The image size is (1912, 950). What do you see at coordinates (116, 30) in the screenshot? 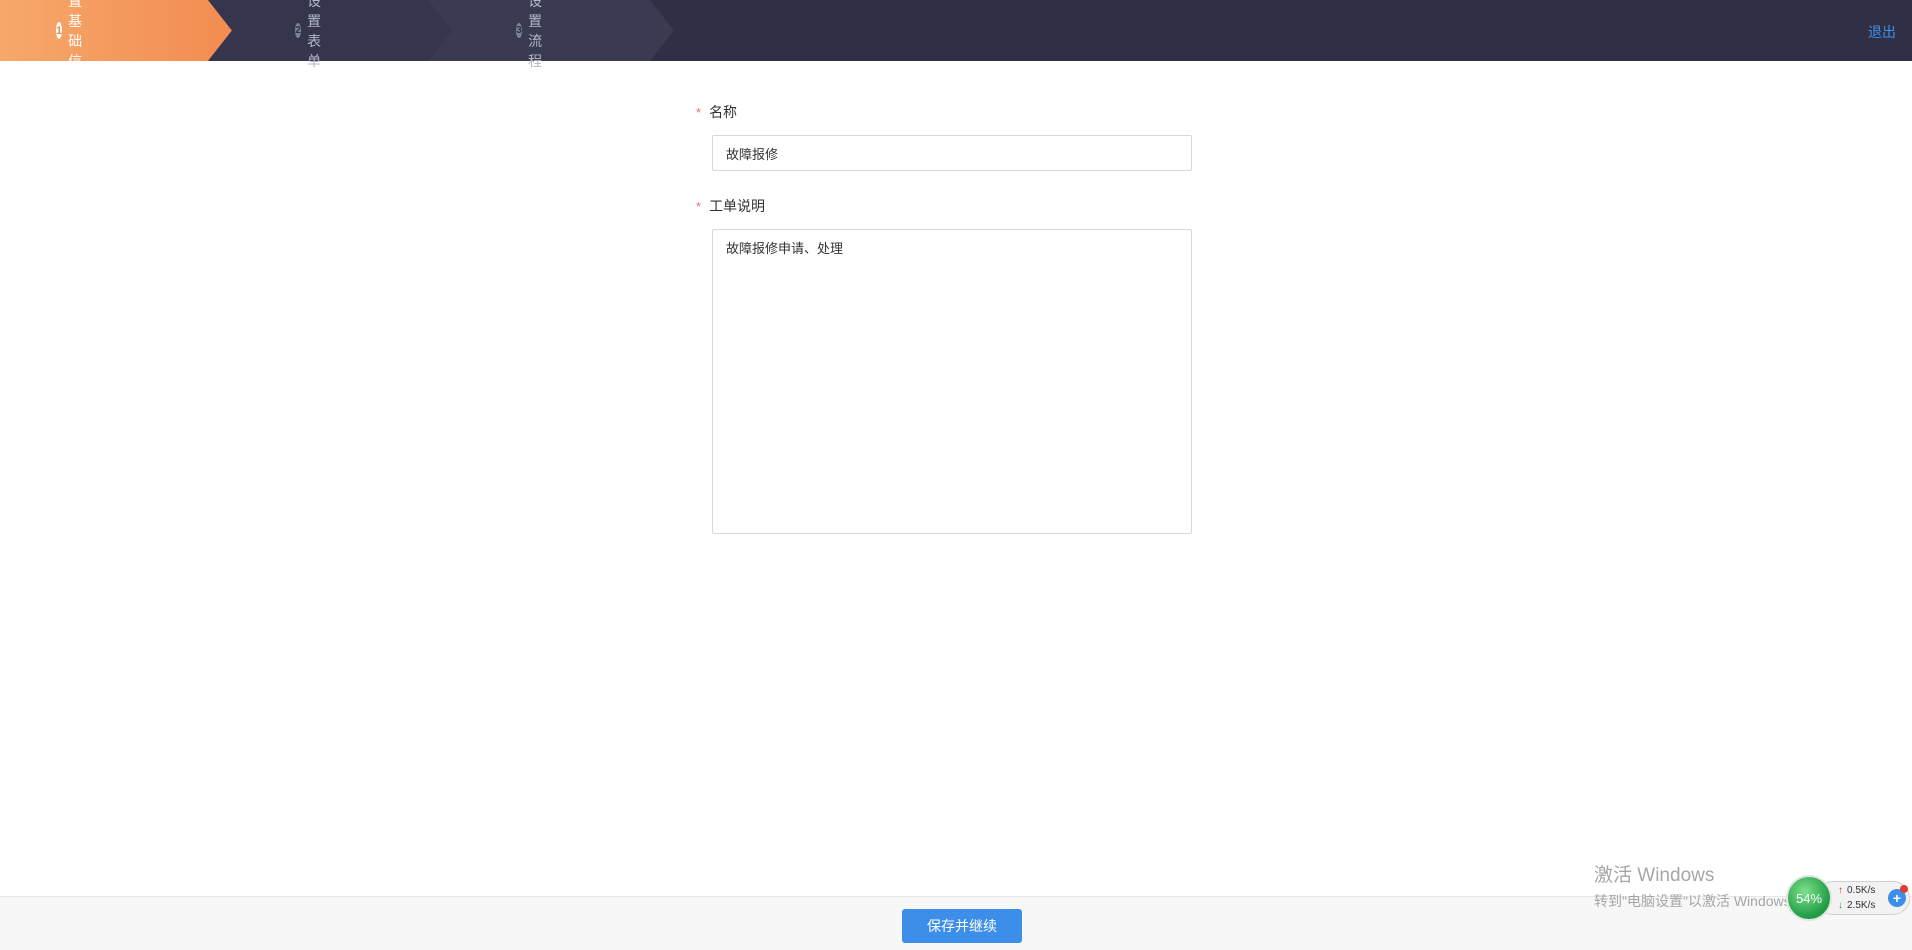
I see `step-1-chevron` at bounding box center [116, 30].